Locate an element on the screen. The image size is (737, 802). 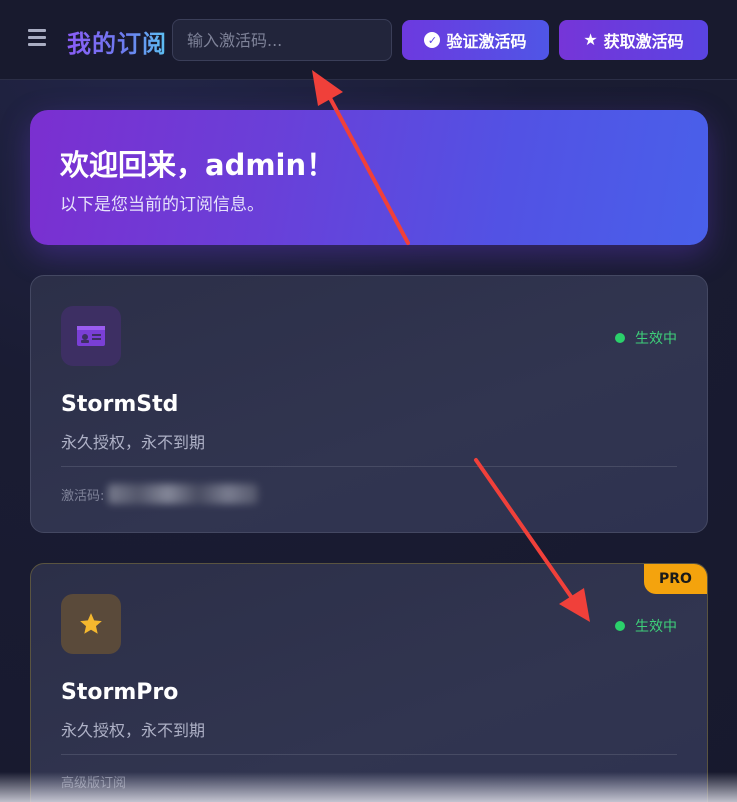
subscription-tier-row: 高级版订阅 is located at coordinates (93, 781).